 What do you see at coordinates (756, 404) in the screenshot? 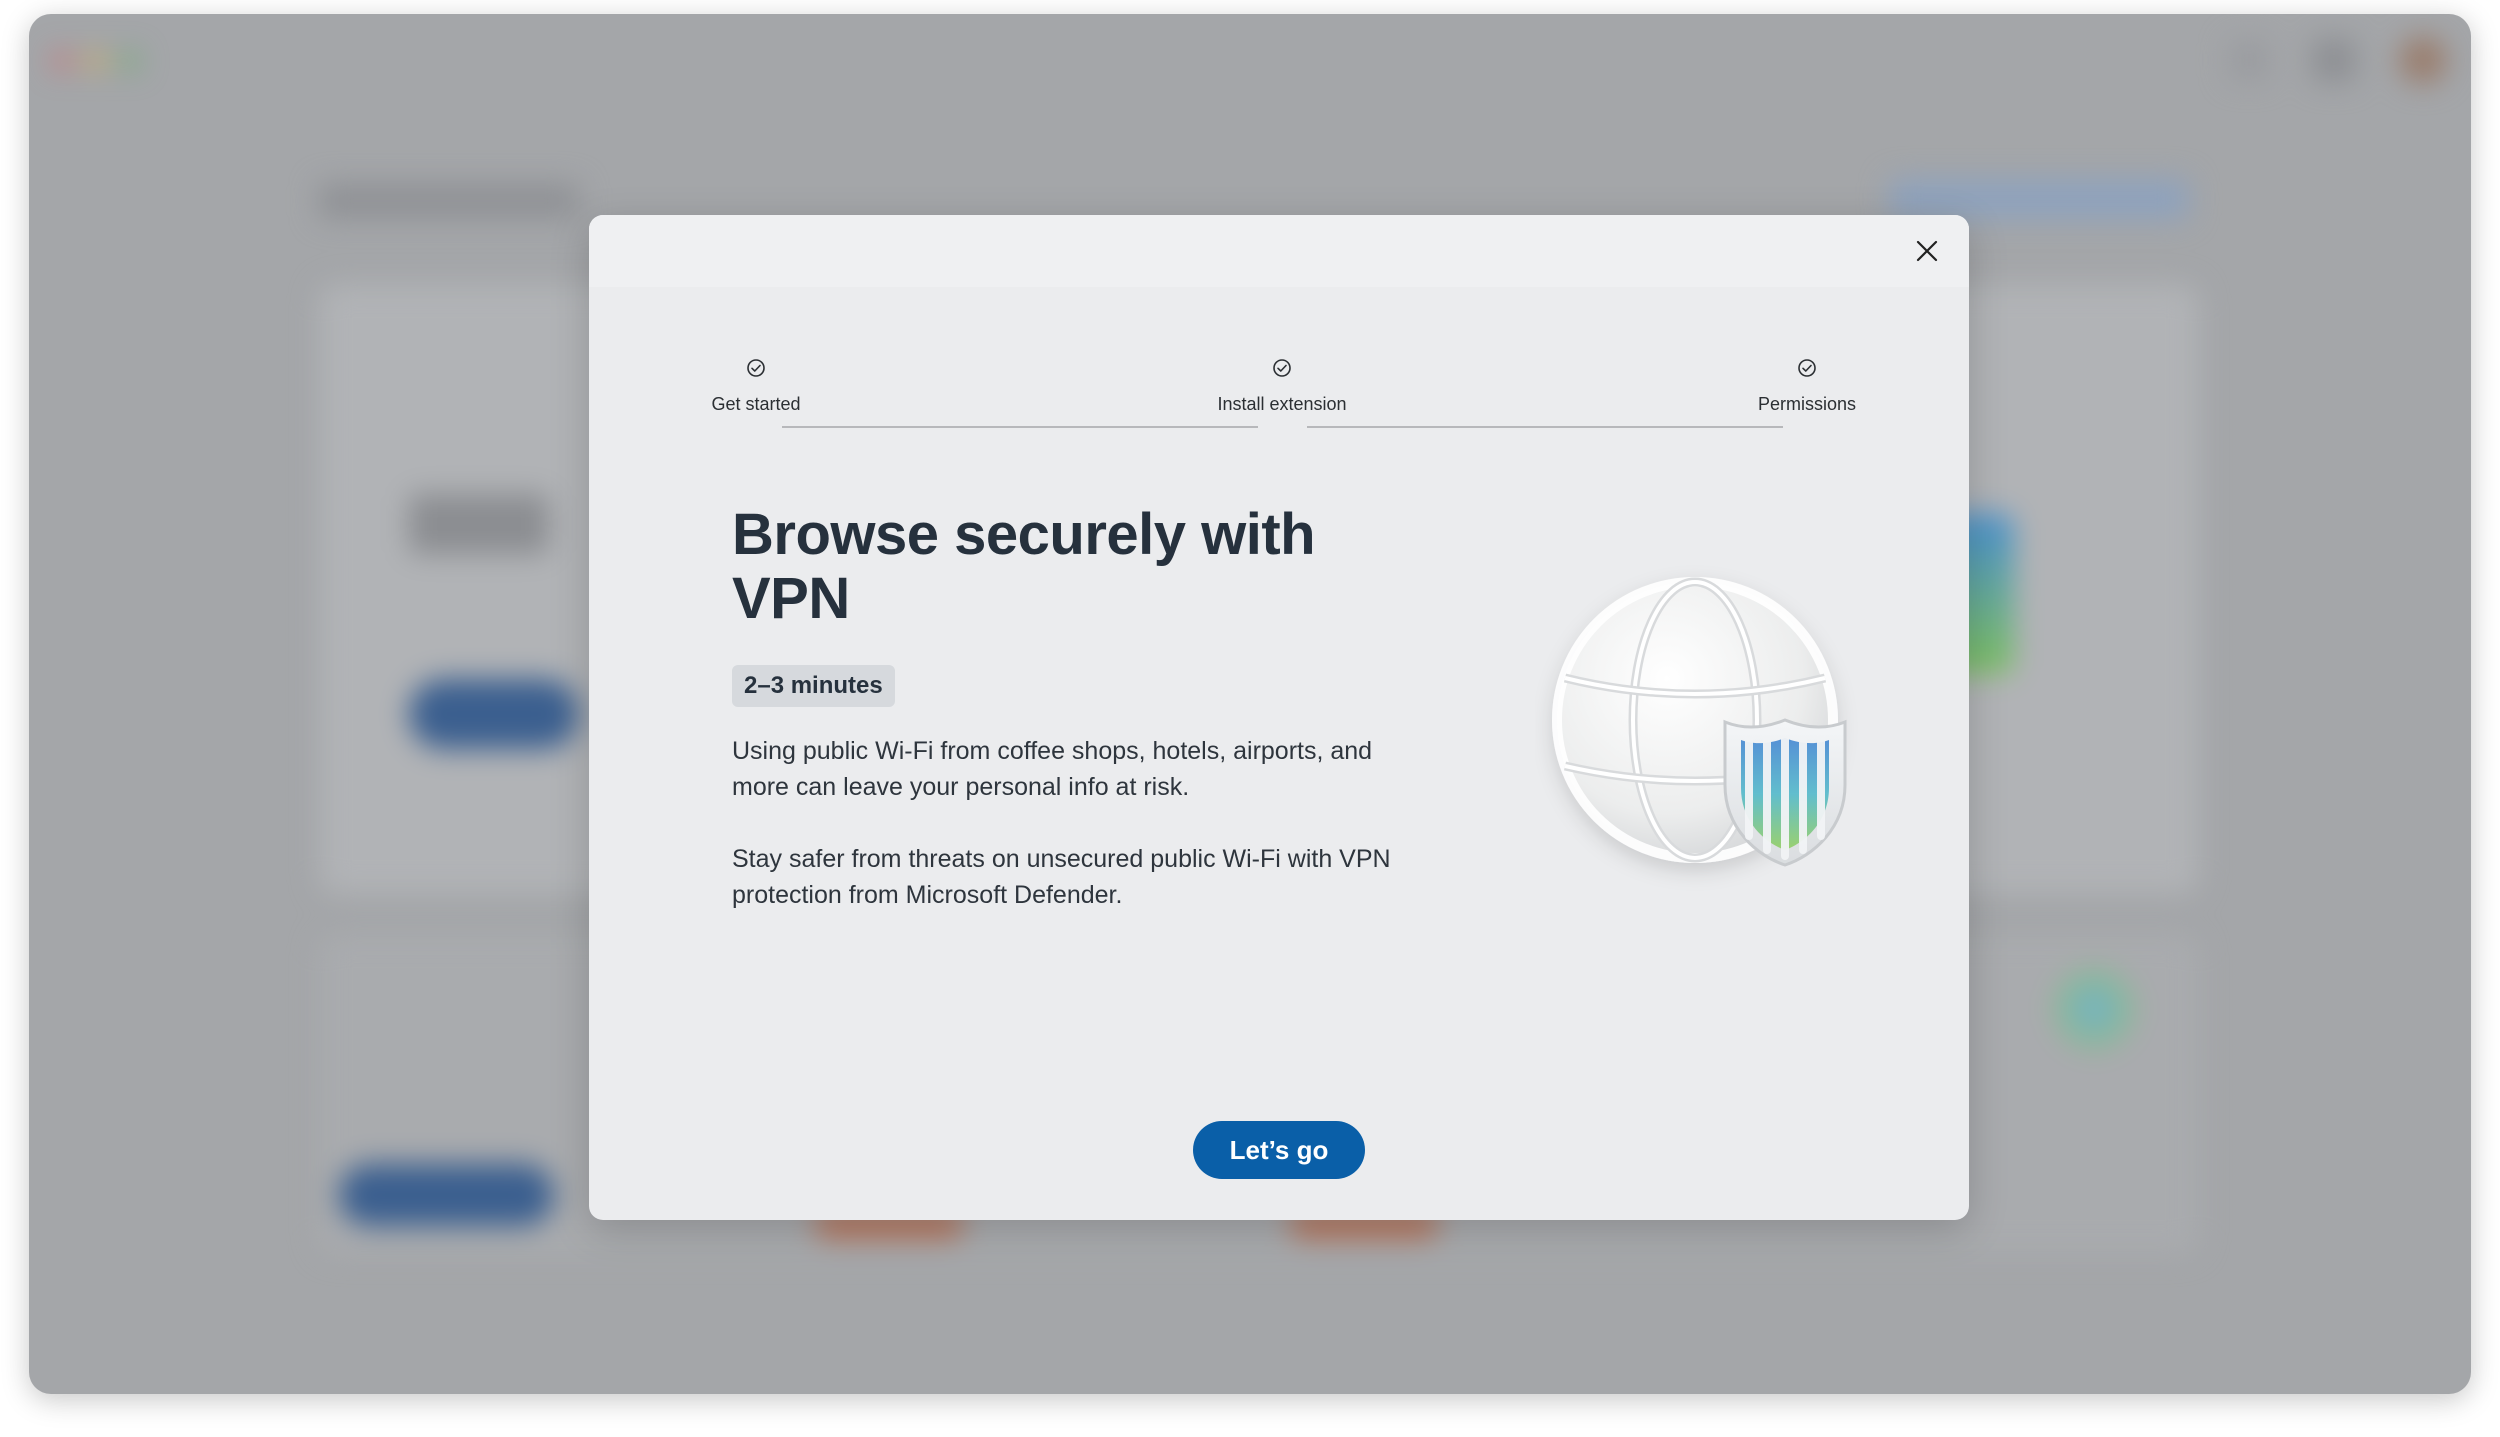
I see `step-label: Get started` at bounding box center [756, 404].